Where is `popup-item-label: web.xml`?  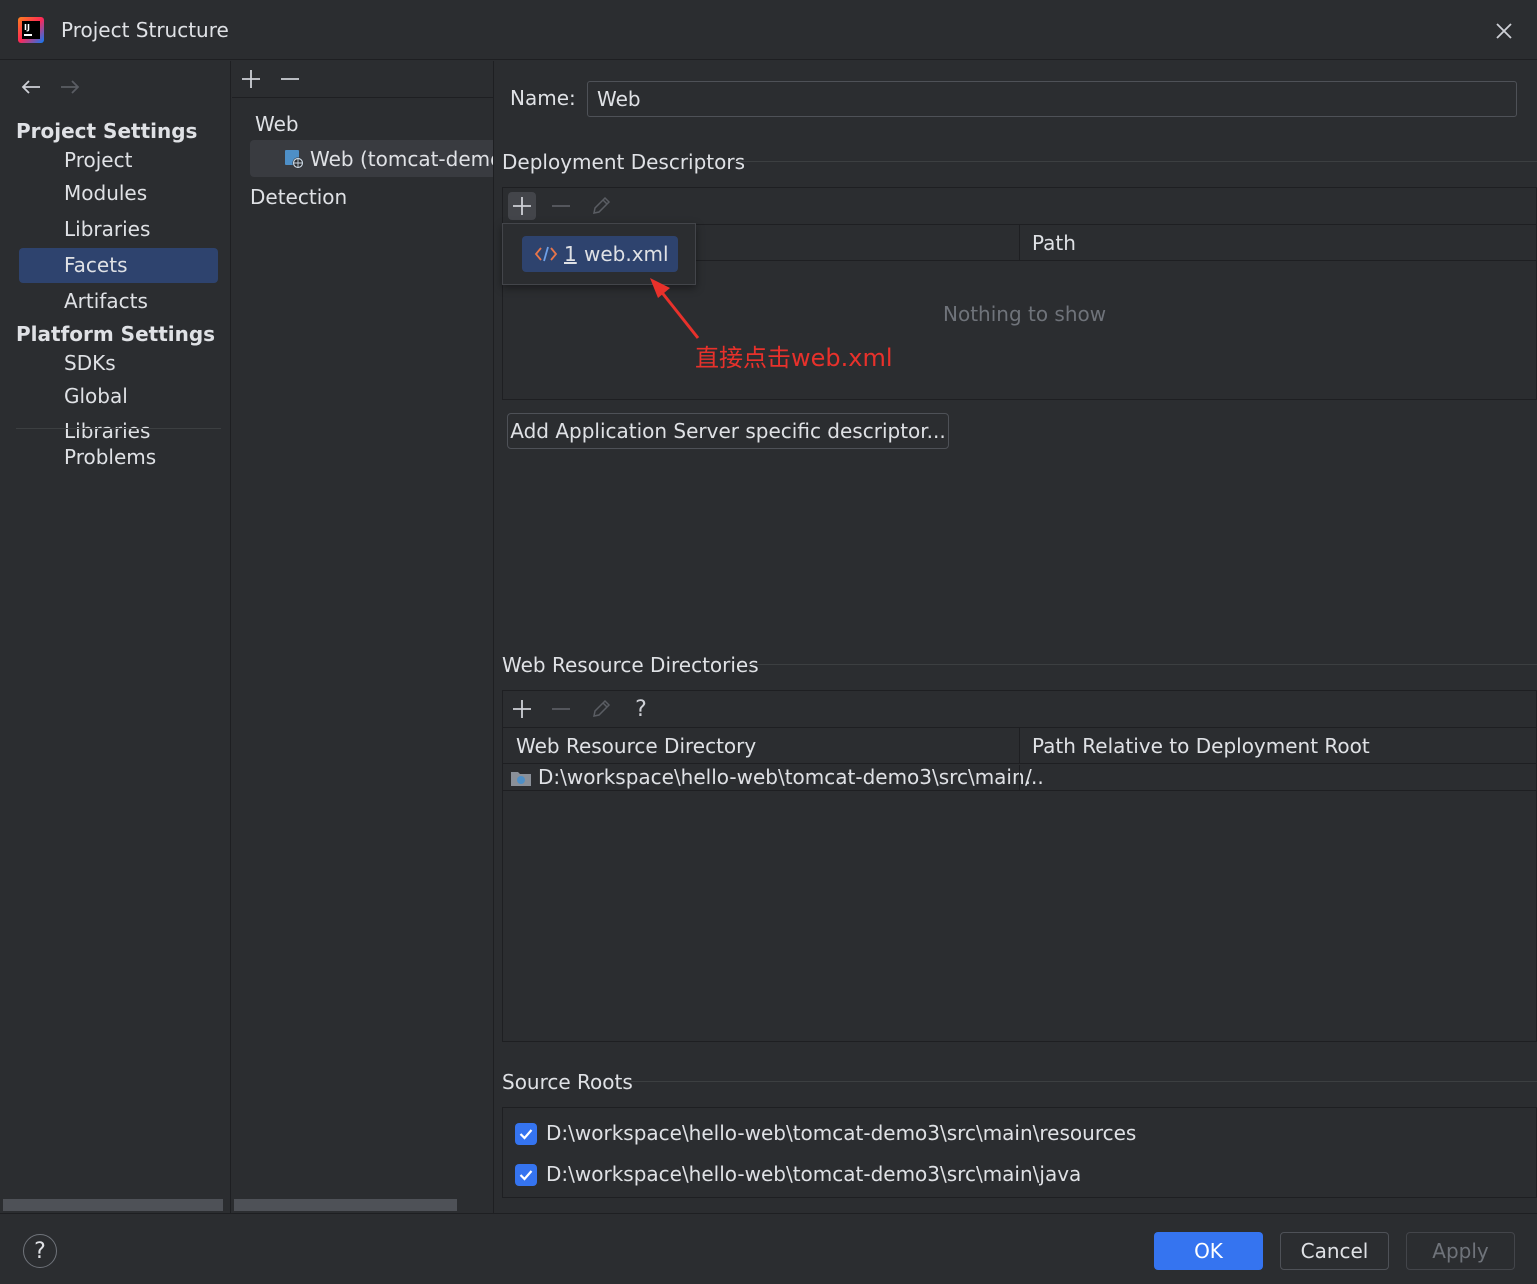 popup-item-label: web.xml is located at coordinates (626, 254).